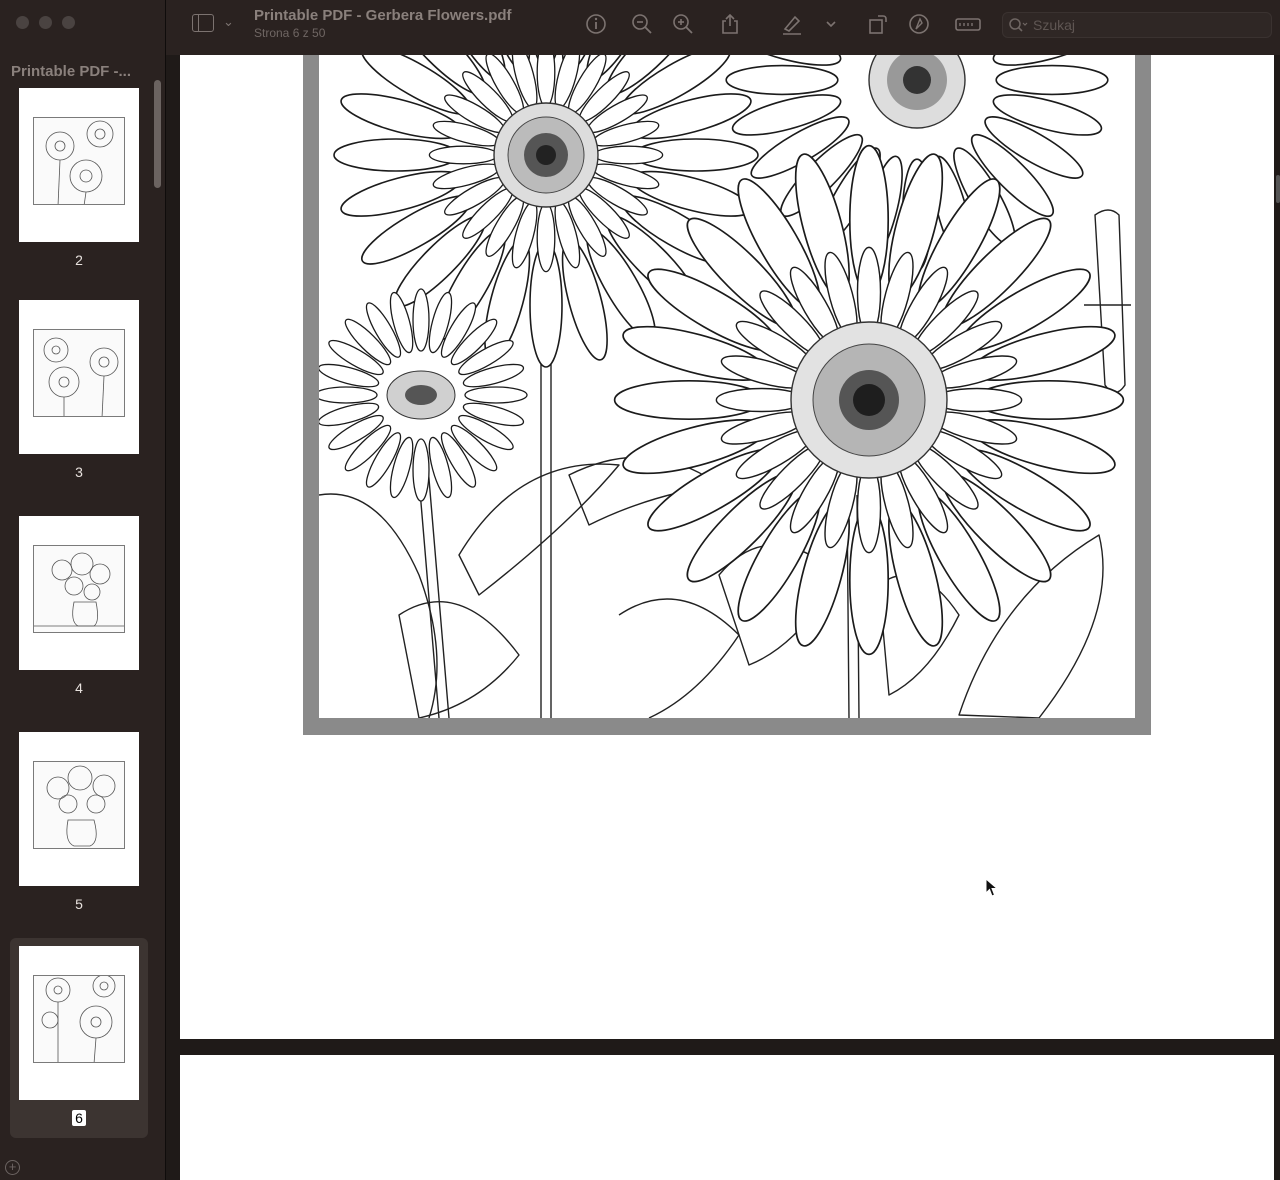 Image resolution: width=1280 pixels, height=1180 pixels. Describe the element at coordinates (290, 33) in the screenshot. I see `page-indicator: Strona 6 z 50` at that location.